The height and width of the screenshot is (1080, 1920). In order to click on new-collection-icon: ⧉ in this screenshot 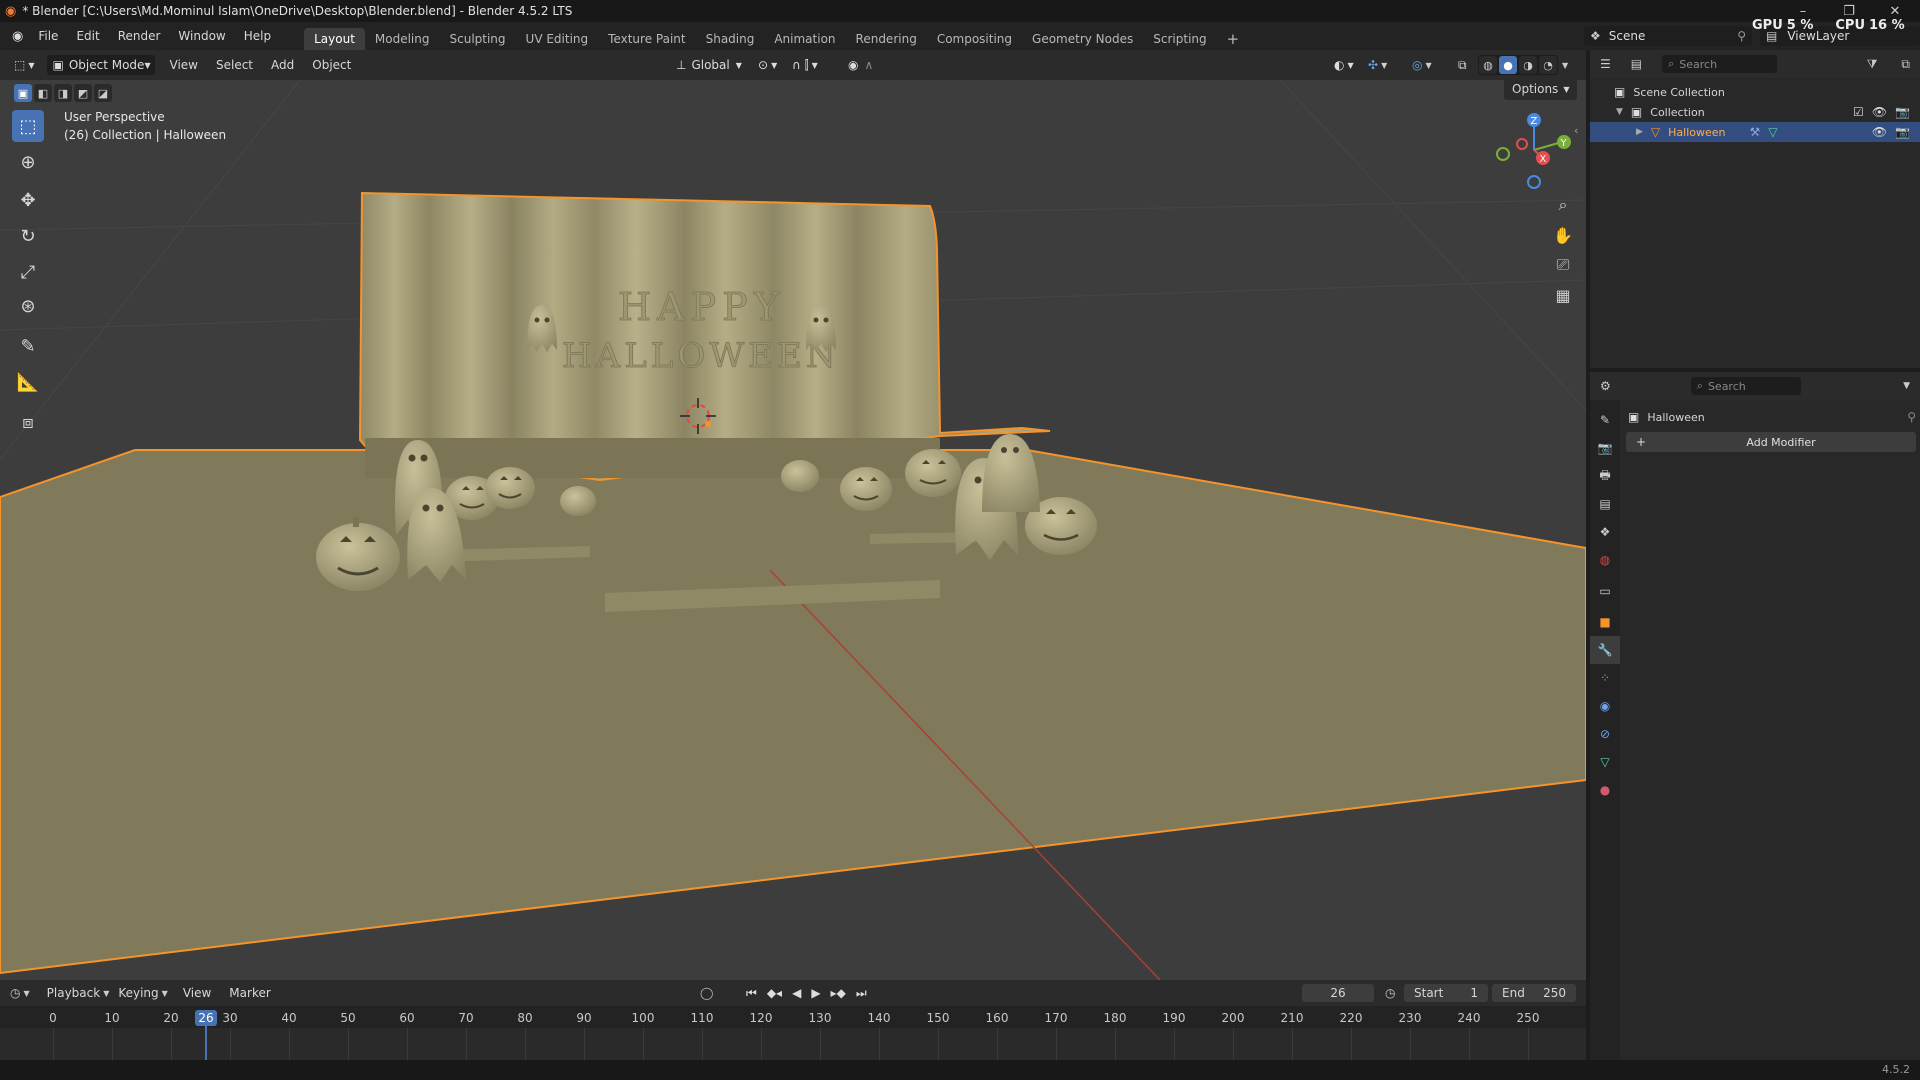, I will do `click(1905, 64)`.